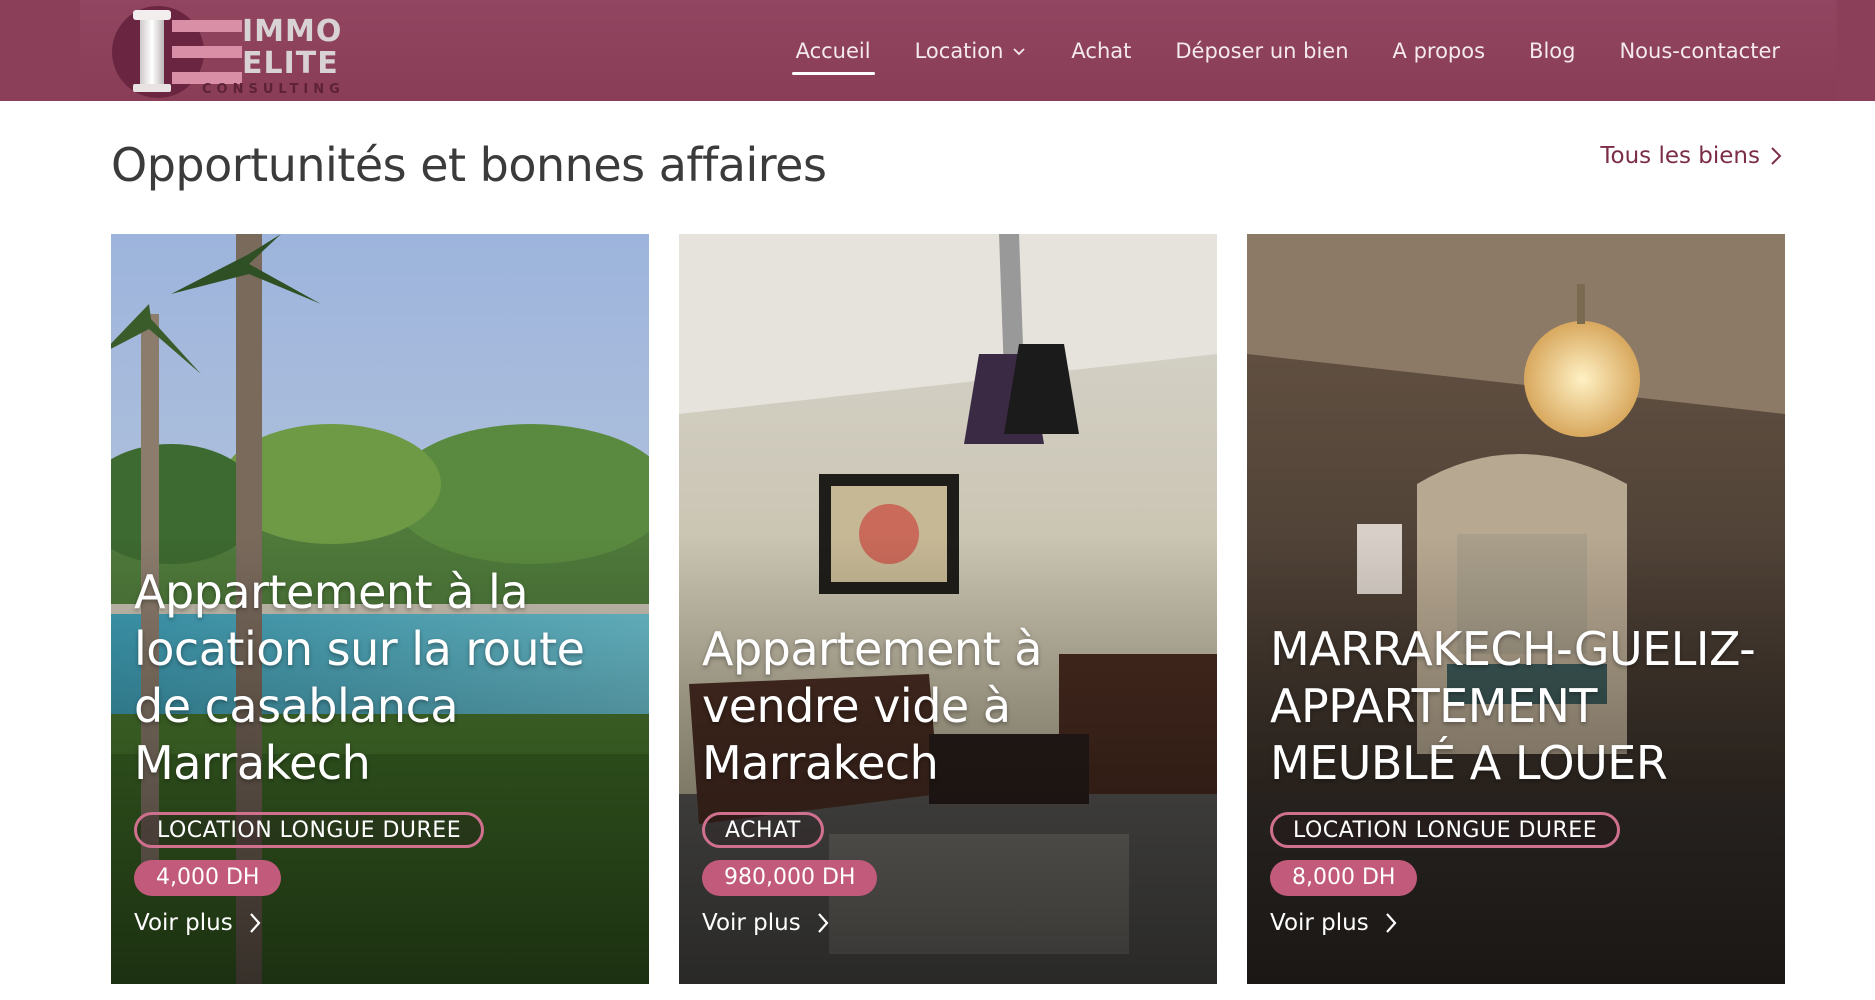  I want to click on section-title: Opportunités et bonnes affaires, so click(469, 165).